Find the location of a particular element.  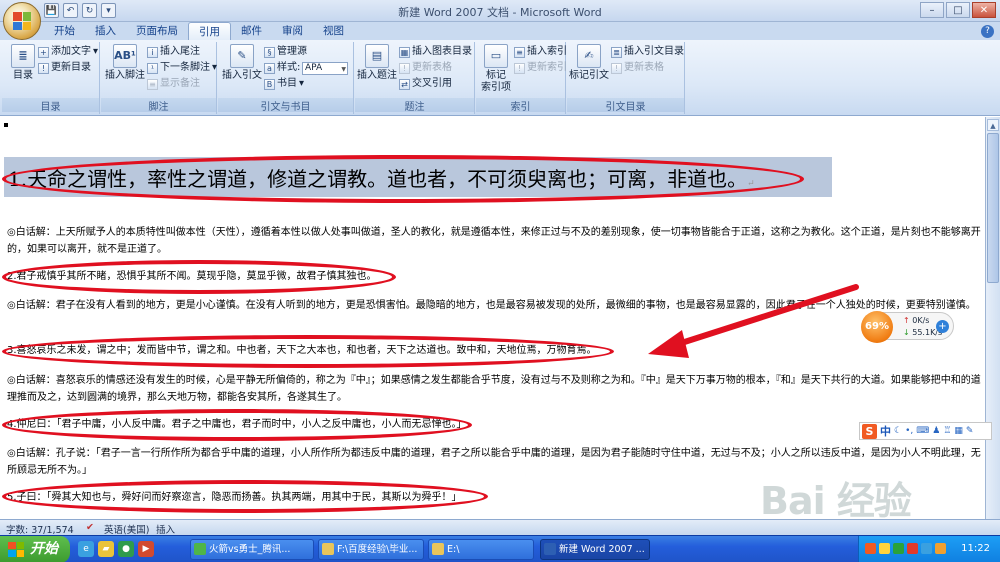

browser-icon: e is located at coordinates (86, 549).